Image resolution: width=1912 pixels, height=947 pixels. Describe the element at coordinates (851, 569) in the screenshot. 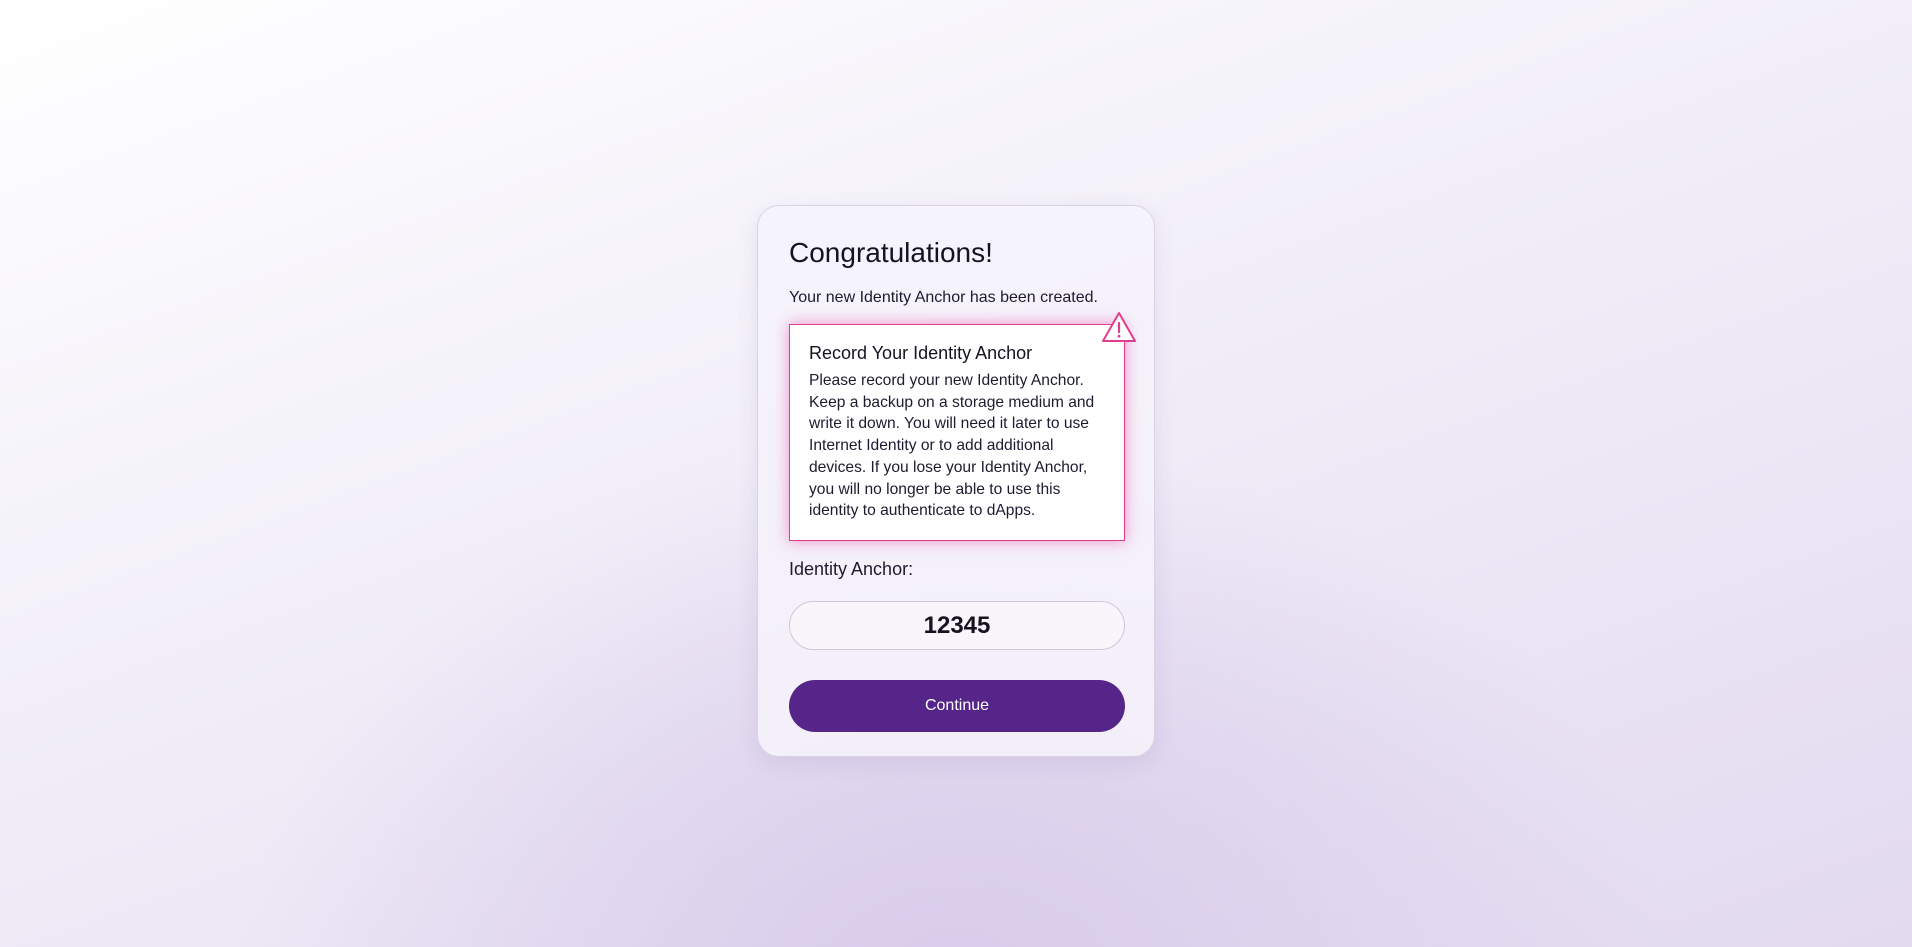

I see `identity-anchor-label: Identity Anchor:` at that location.